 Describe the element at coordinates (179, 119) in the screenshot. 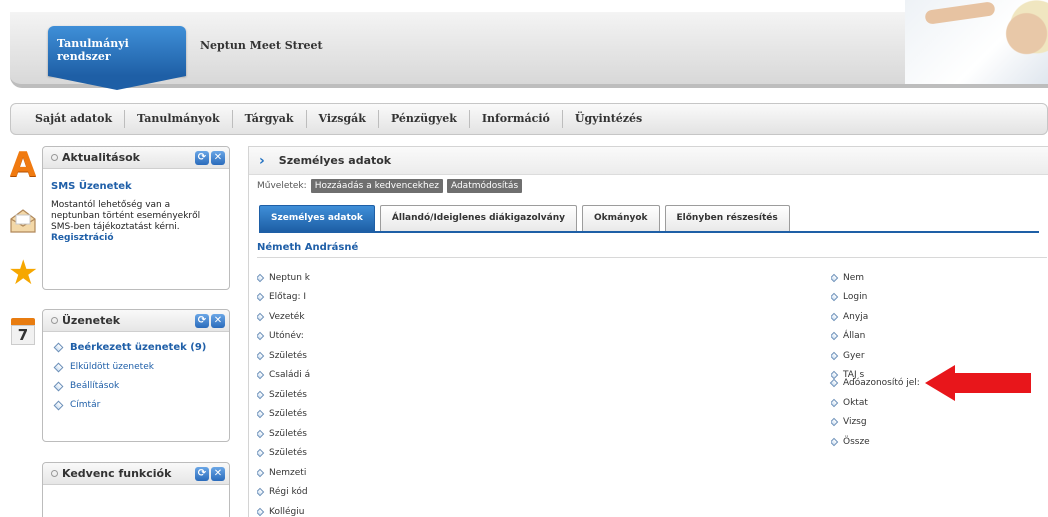

I see `nav-item-tanulmanyok: Tanulmányok` at that location.